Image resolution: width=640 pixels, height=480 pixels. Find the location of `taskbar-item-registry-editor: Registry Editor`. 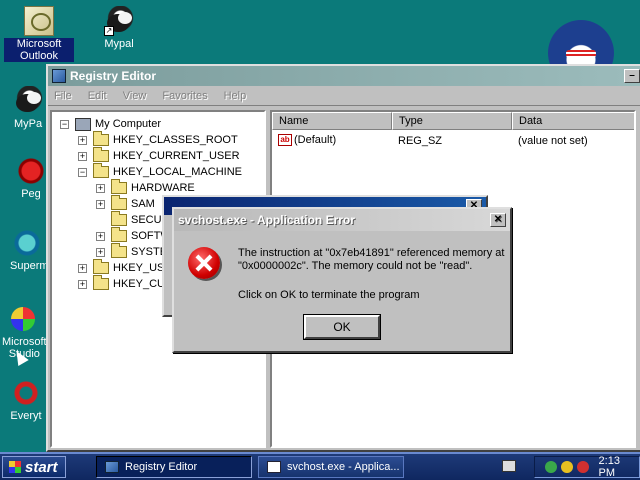

taskbar-item-registry-editor: Registry Editor is located at coordinates (174, 467).